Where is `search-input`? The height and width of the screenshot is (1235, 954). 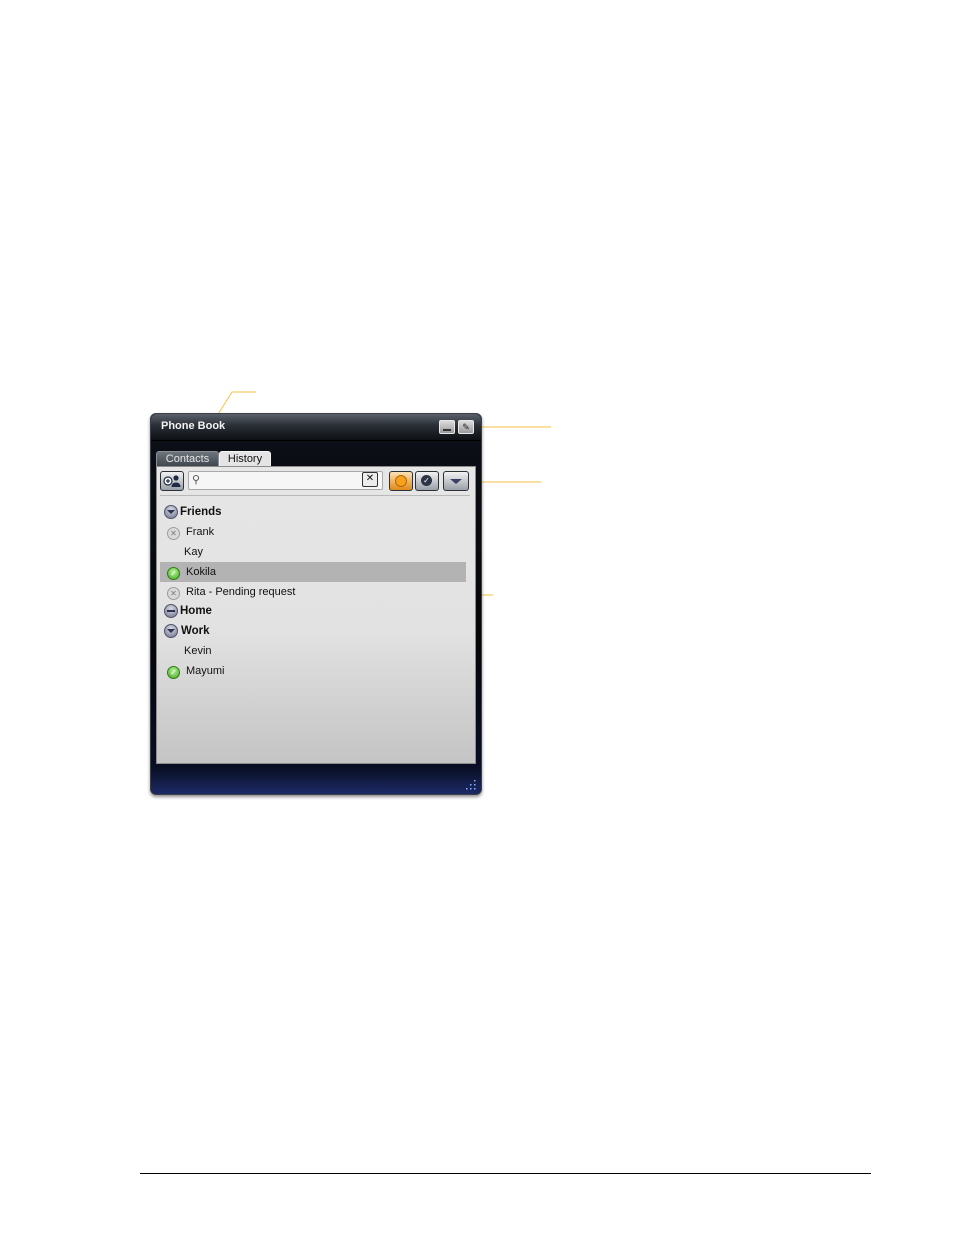
search-input is located at coordinates (284, 480).